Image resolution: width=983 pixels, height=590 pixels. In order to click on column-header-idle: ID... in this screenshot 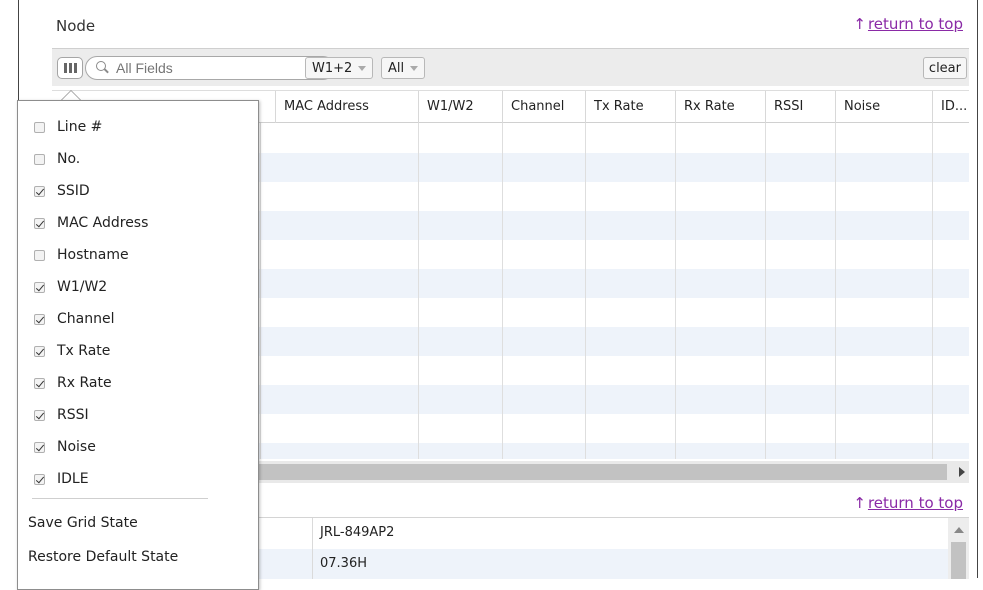, I will do `click(950, 107)`.